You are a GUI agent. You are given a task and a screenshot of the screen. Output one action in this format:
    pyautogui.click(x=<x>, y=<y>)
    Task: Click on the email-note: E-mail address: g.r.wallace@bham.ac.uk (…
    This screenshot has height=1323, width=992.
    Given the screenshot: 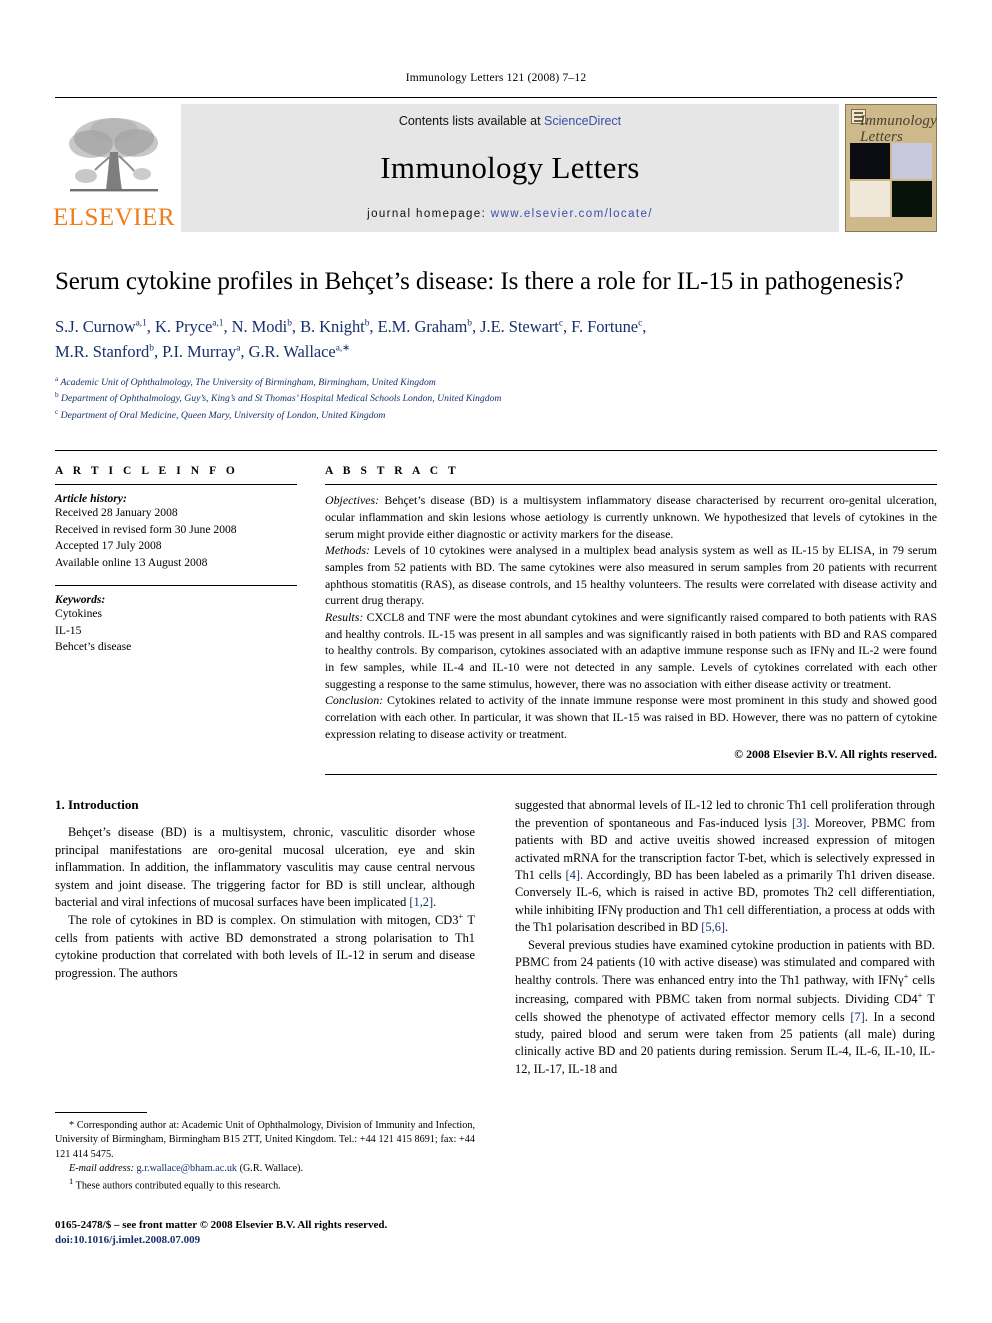 What is the action you would take?
    pyautogui.click(x=265, y=1169)
    